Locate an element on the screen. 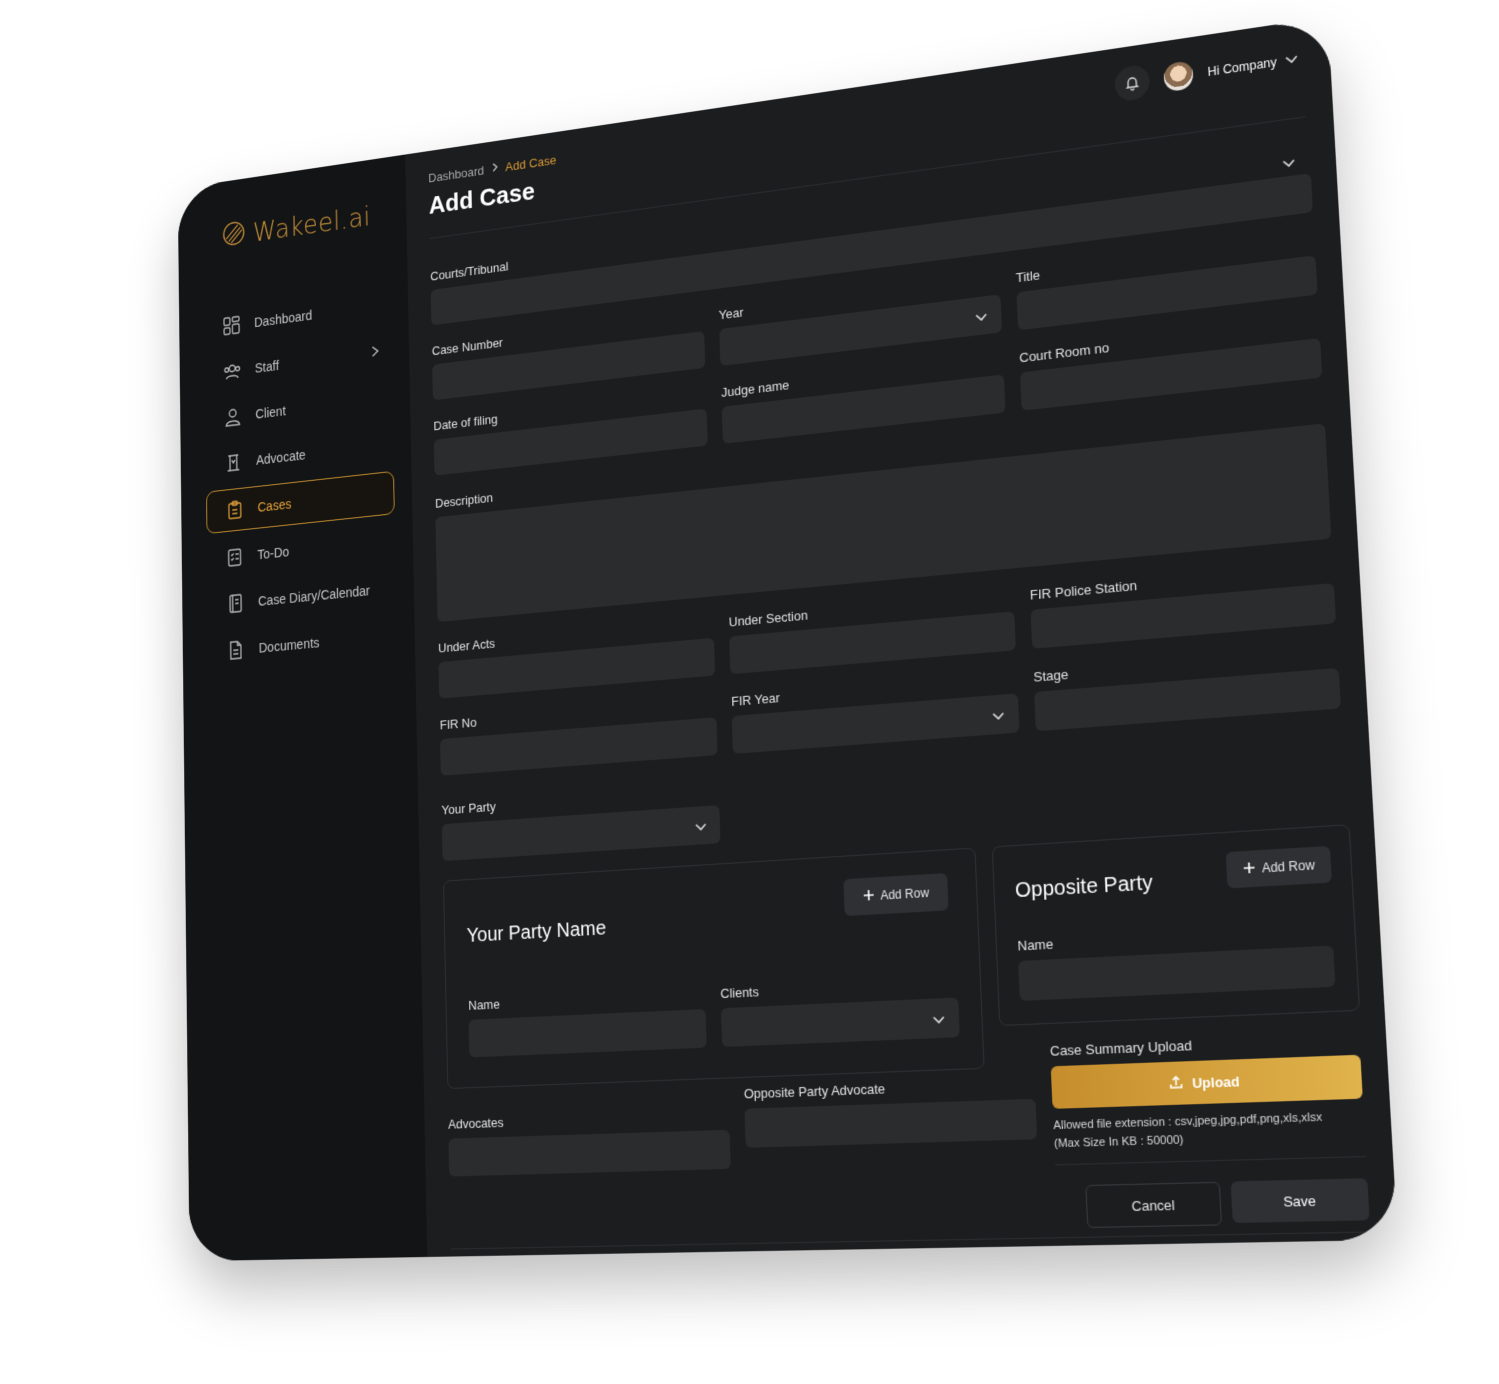 This screenshot has height=1384, width=1499. stage-input is located at coordinates (1187, 699).